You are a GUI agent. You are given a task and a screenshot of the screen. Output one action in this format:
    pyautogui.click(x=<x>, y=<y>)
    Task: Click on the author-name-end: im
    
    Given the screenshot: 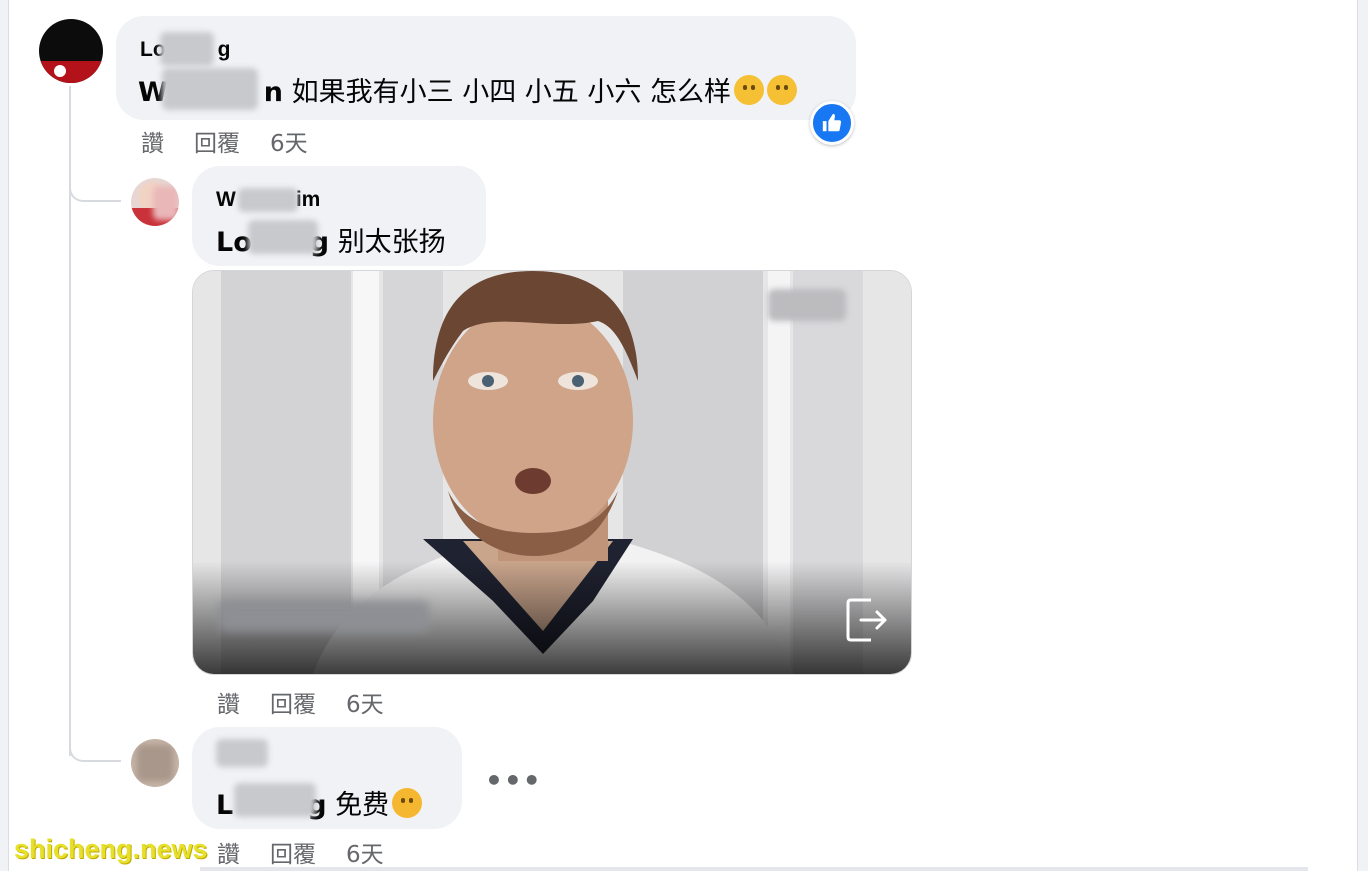 What is the action you would take?
    pyautogui.click(x=308, y=199)
    